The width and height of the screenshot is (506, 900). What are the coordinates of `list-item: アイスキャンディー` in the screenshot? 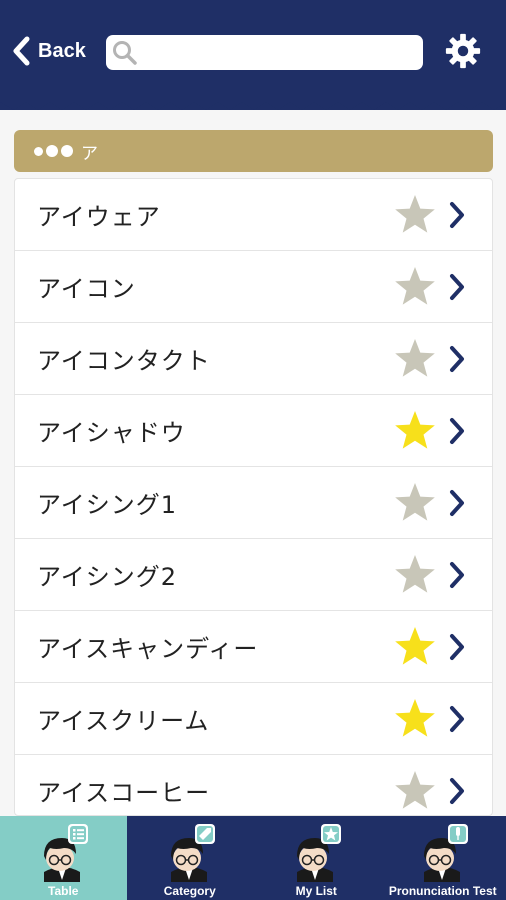 It's located at (253, 647).